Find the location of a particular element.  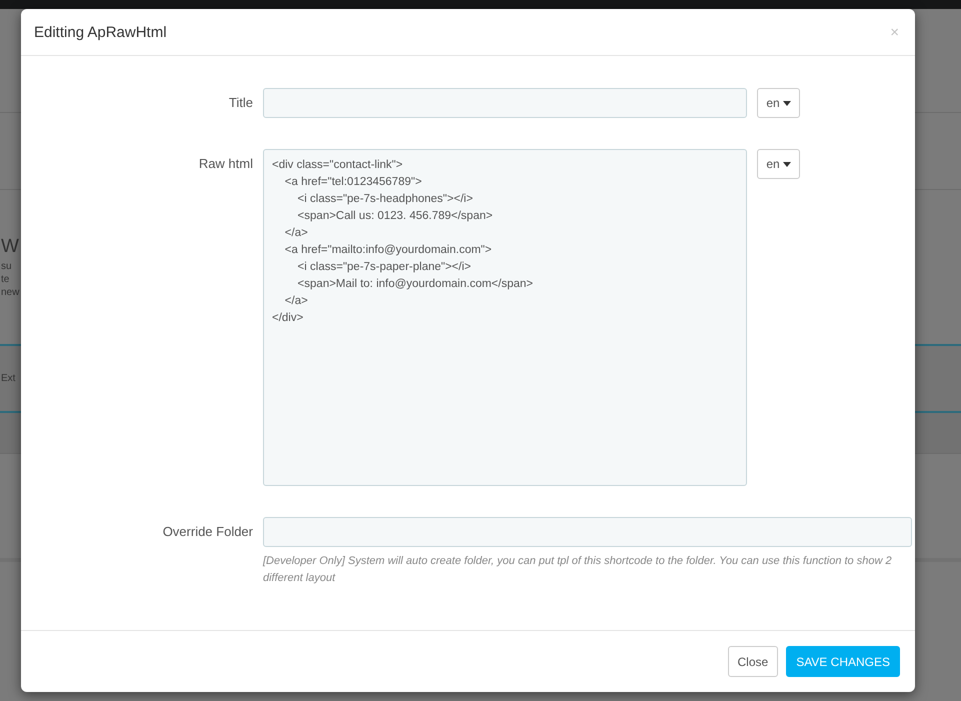

text-fragment: su is located at coordinates (6, 267).